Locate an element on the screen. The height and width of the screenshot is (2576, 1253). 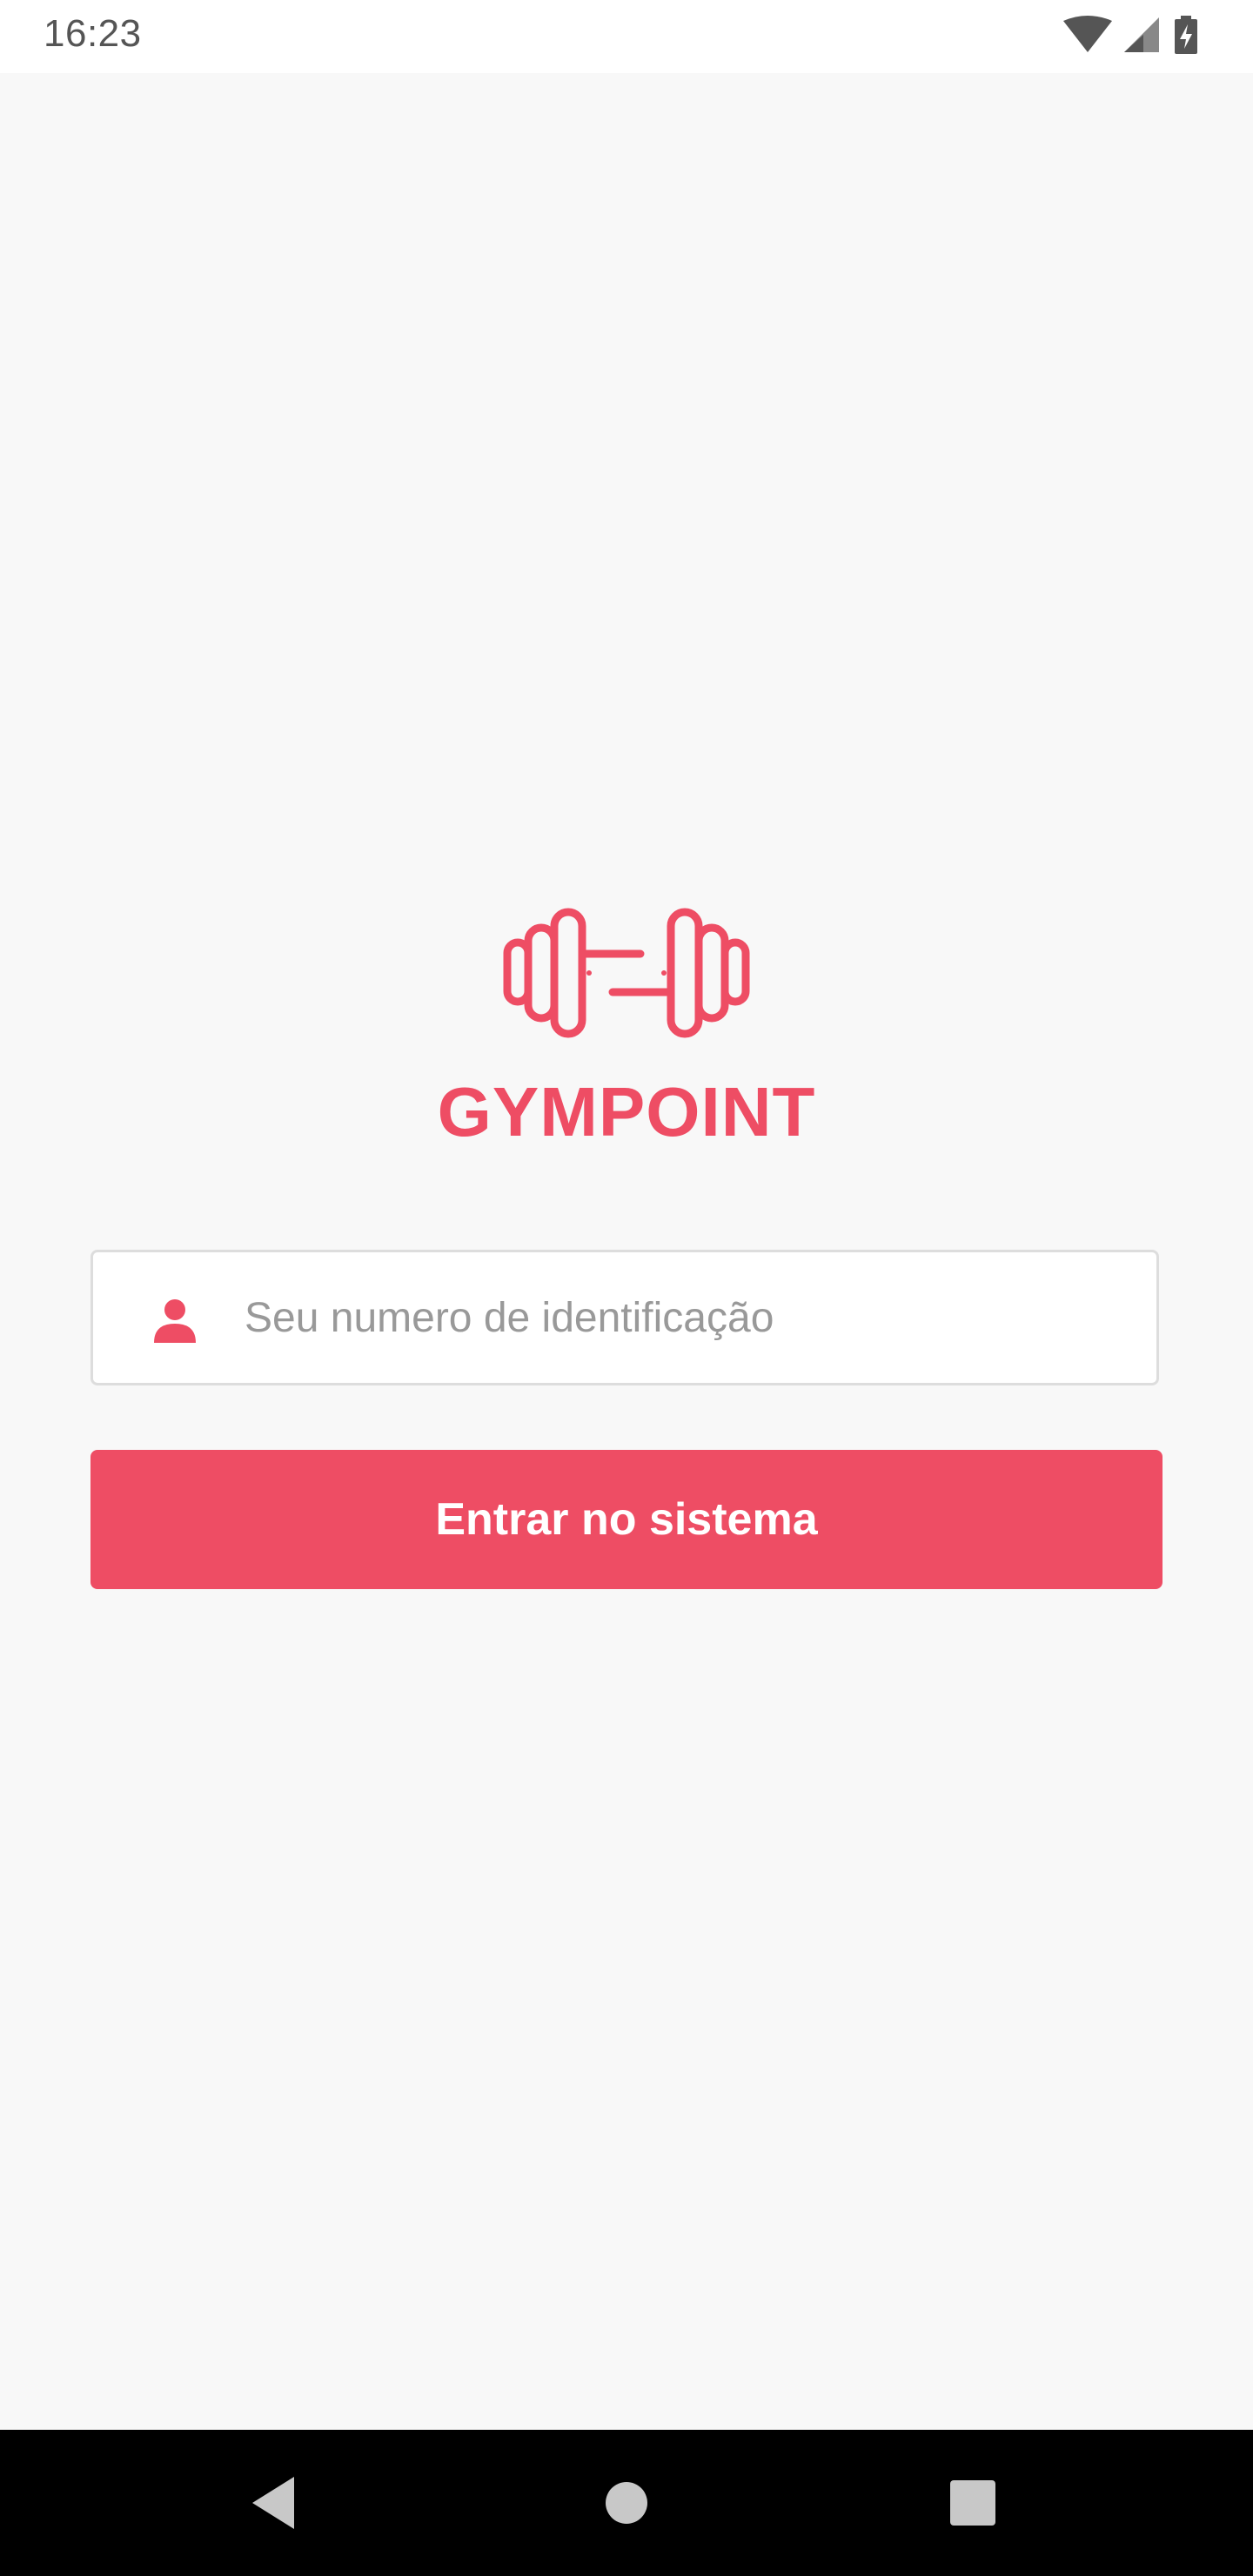
status-icons is located at coordinates (1137, 37).